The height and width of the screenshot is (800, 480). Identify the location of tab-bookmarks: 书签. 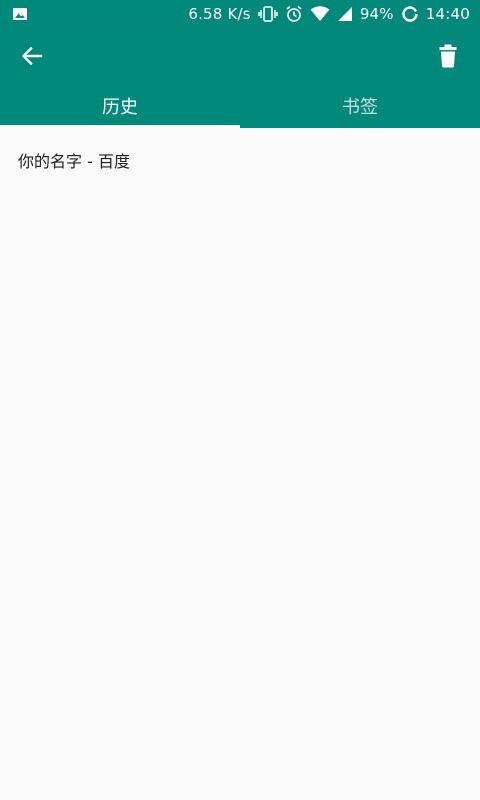
(360, 106).